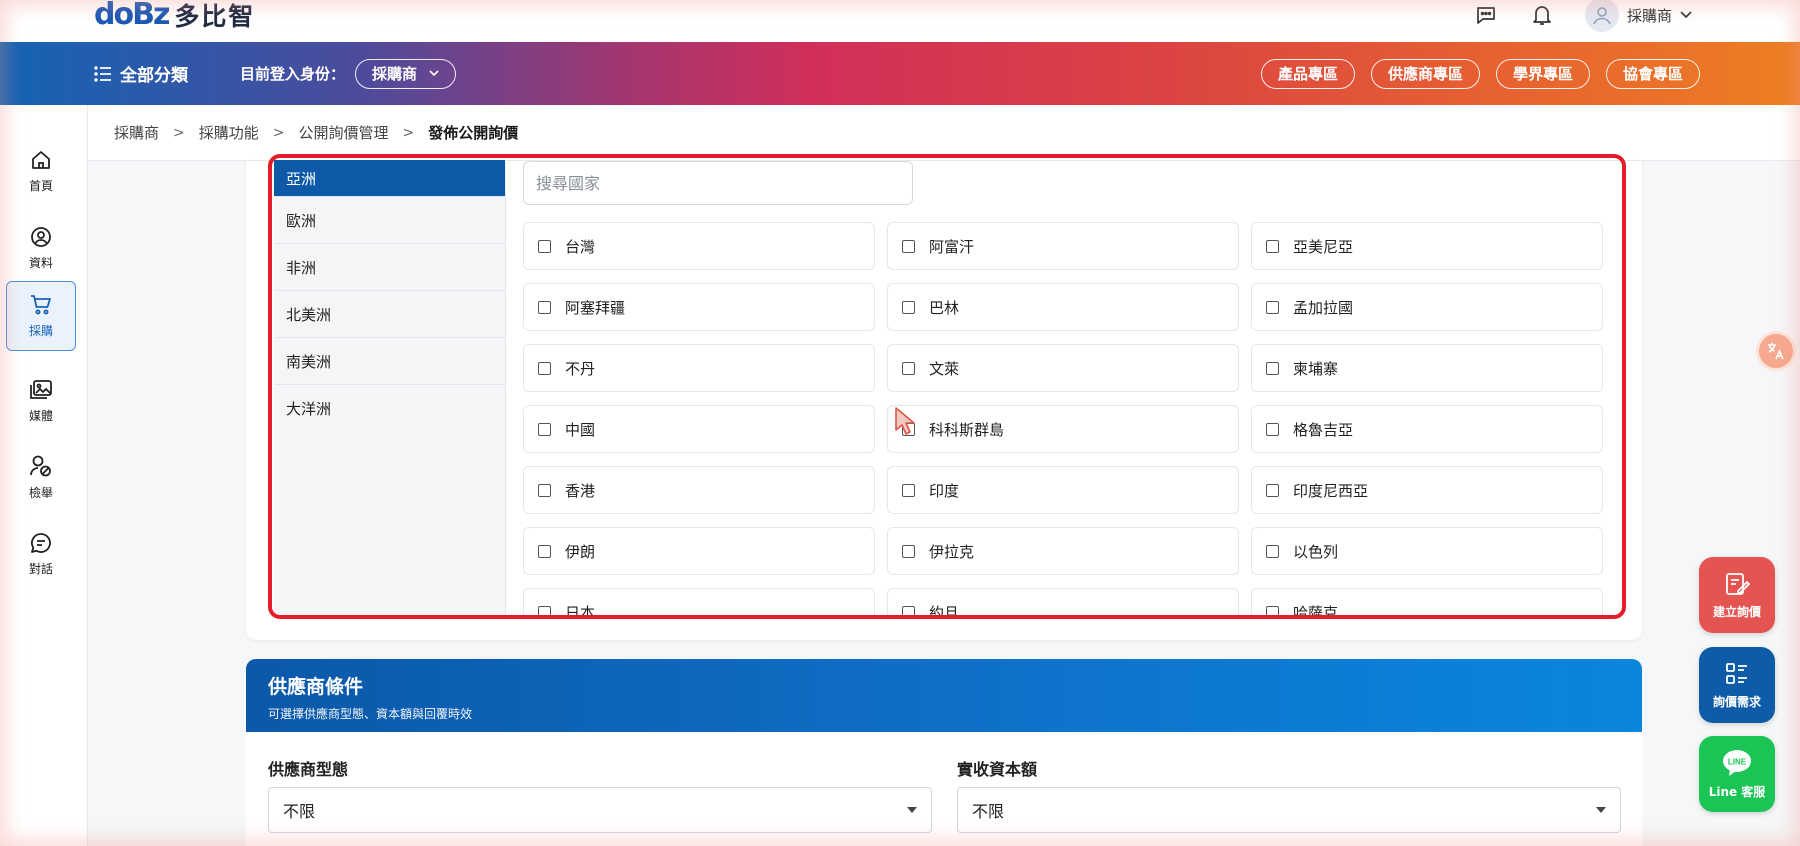 This screenshot has height=846, width=1800. Describe the element at coordinates (1736, 673) in the screenshot. I see `list-grid-icon` at that location.